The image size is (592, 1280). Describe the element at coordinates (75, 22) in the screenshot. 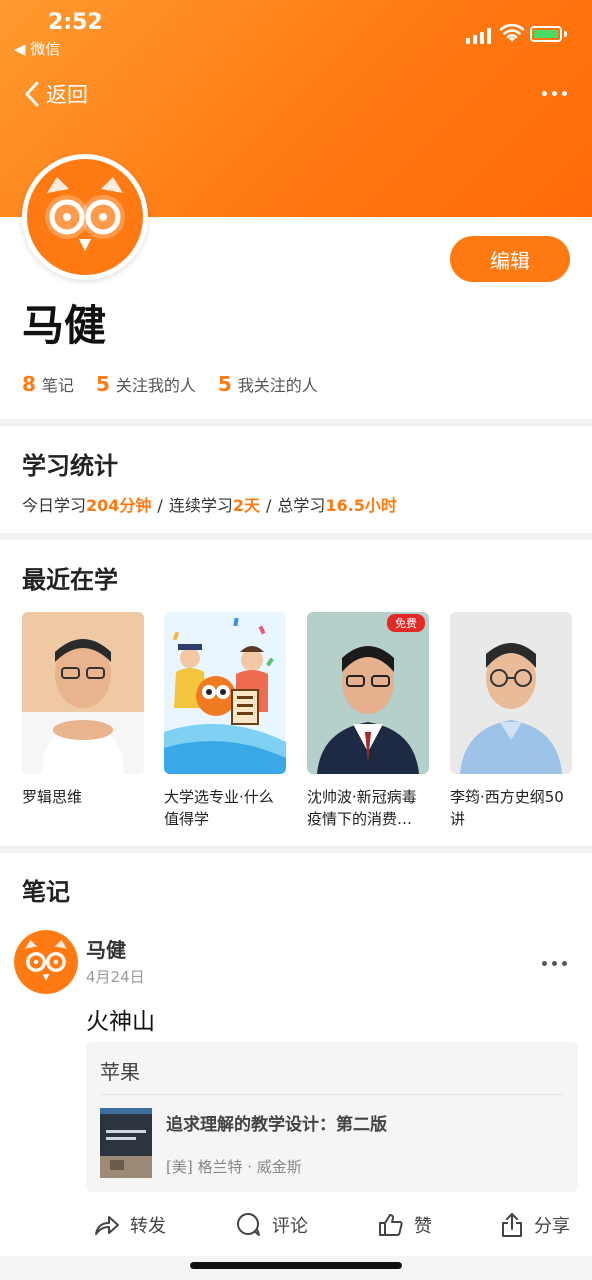

I see `status-time: 2:52` at that location.